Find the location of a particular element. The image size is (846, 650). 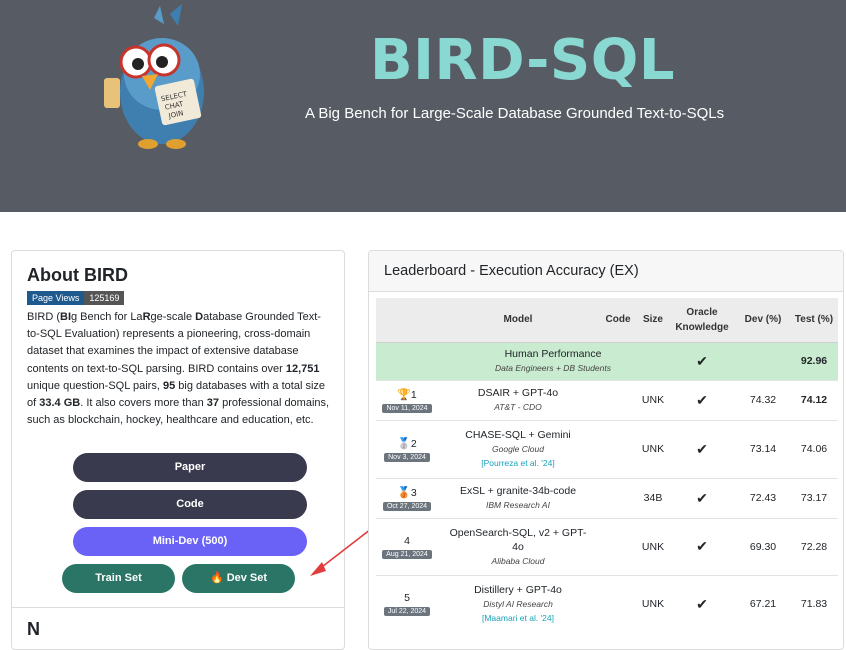

model-name: Distillery + GPT-4o is located at coordinates (518, 590).